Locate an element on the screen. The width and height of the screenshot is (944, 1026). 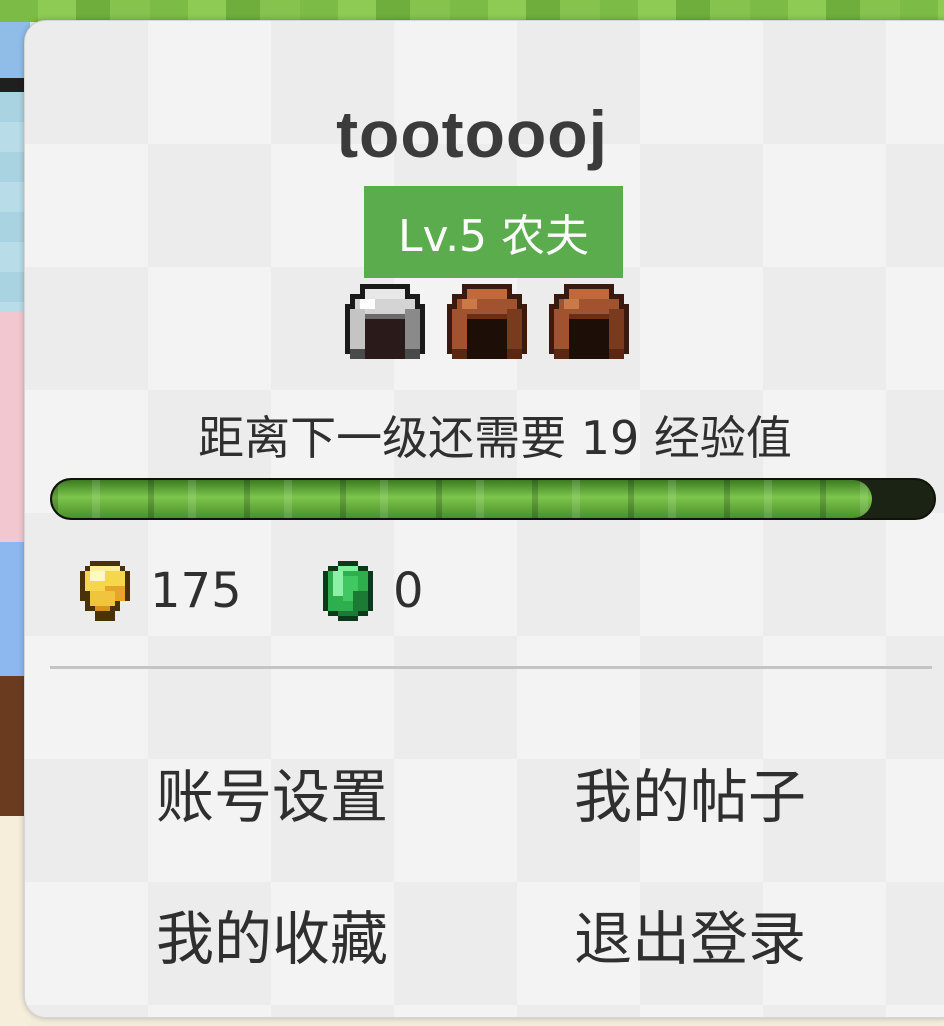
background-grass-strip is located at coordinates (472, 11).